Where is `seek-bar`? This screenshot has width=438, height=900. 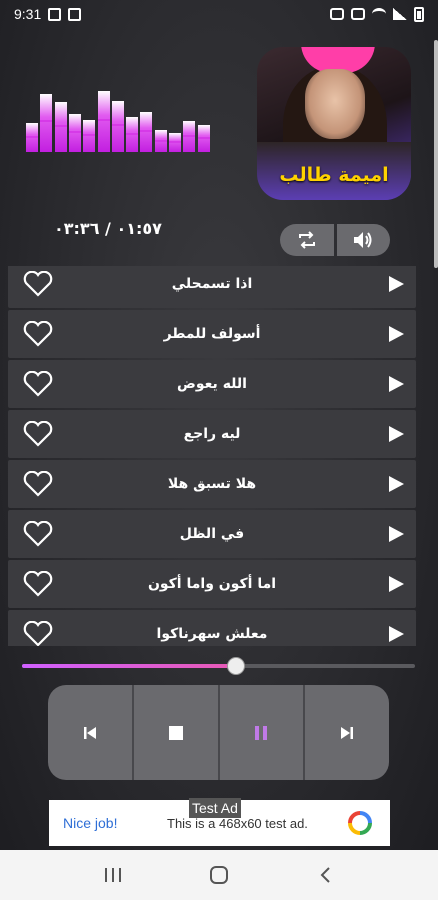 seek-bar is located at coordinates (218, 666).